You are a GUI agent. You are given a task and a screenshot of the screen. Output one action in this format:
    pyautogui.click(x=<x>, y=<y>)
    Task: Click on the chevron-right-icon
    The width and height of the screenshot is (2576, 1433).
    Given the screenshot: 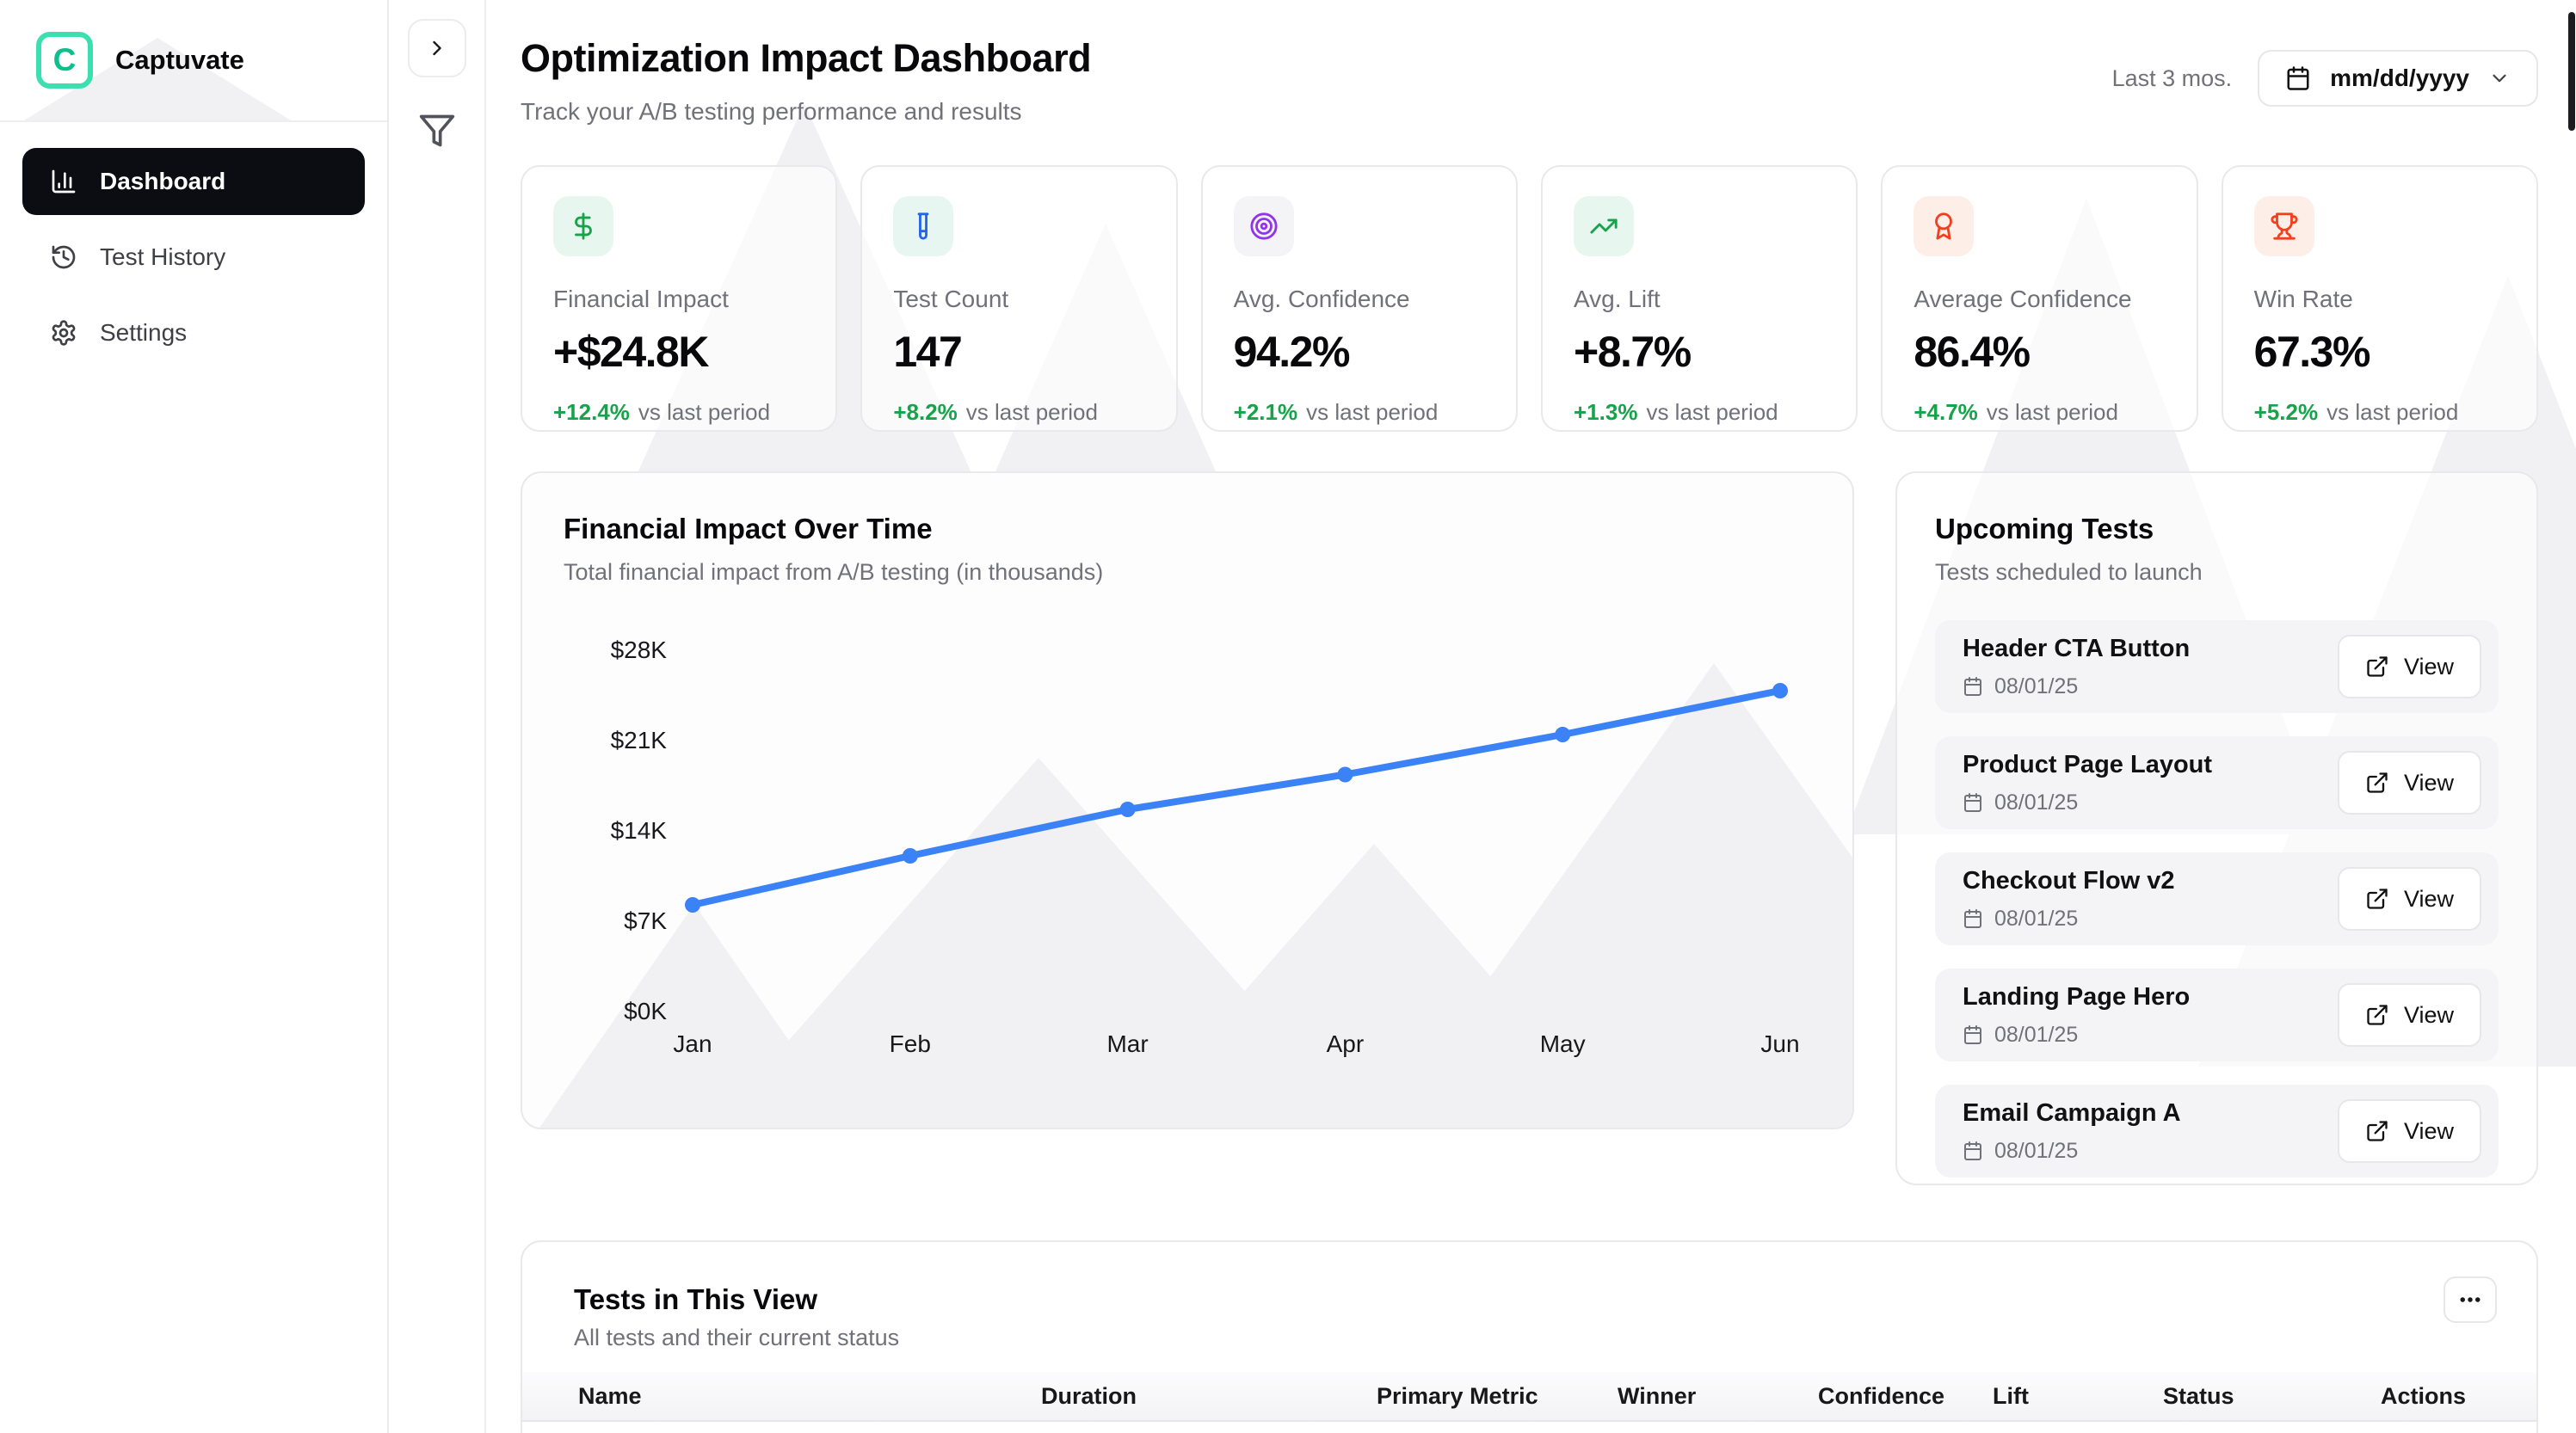 What is the action you would take?
    pyautogui.click(x=437, y=48)
    